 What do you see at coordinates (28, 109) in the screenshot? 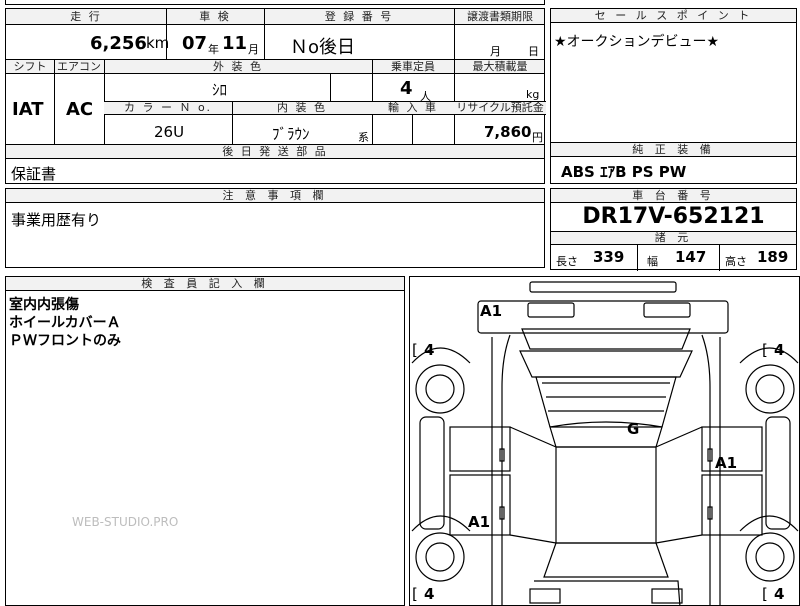
I see `shift-value: IAT` at bounding box center [28, 109].